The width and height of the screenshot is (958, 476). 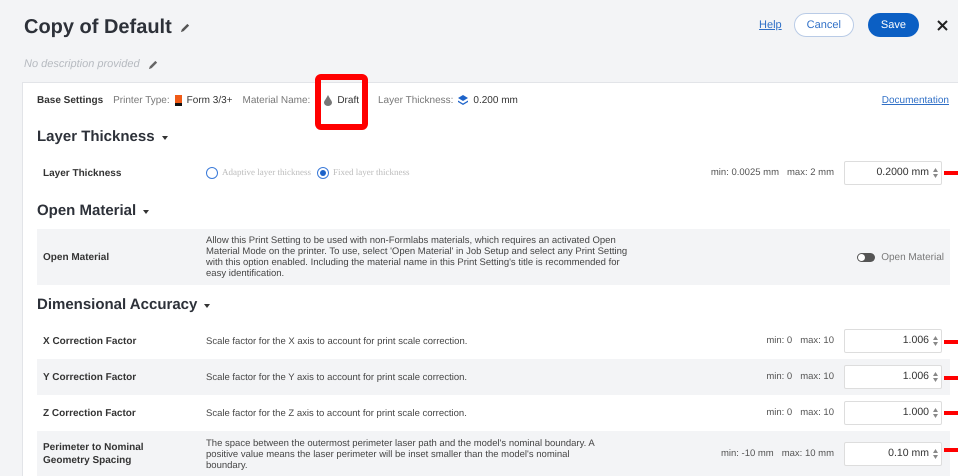 I want to click on row-label: Y Correction Factor, so click(x=90, y=377).